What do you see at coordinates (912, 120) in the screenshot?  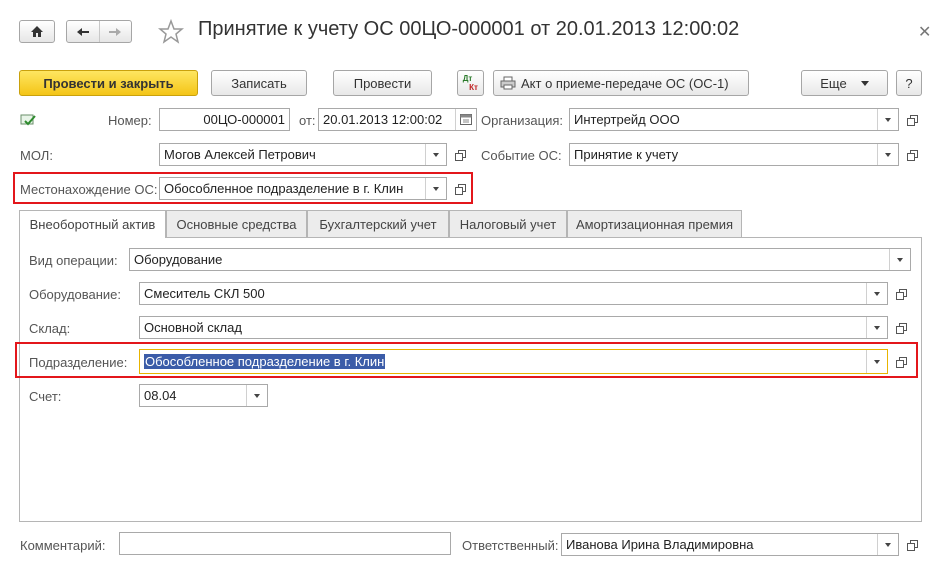 I see `open-organization-icon` at bounding box center [912, 120].